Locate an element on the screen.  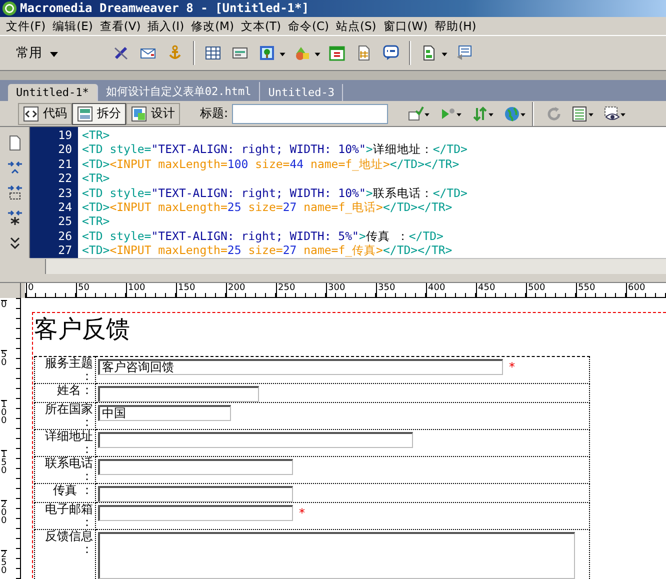
category-dropdown: 常用 is located at coordinates (37, 53).